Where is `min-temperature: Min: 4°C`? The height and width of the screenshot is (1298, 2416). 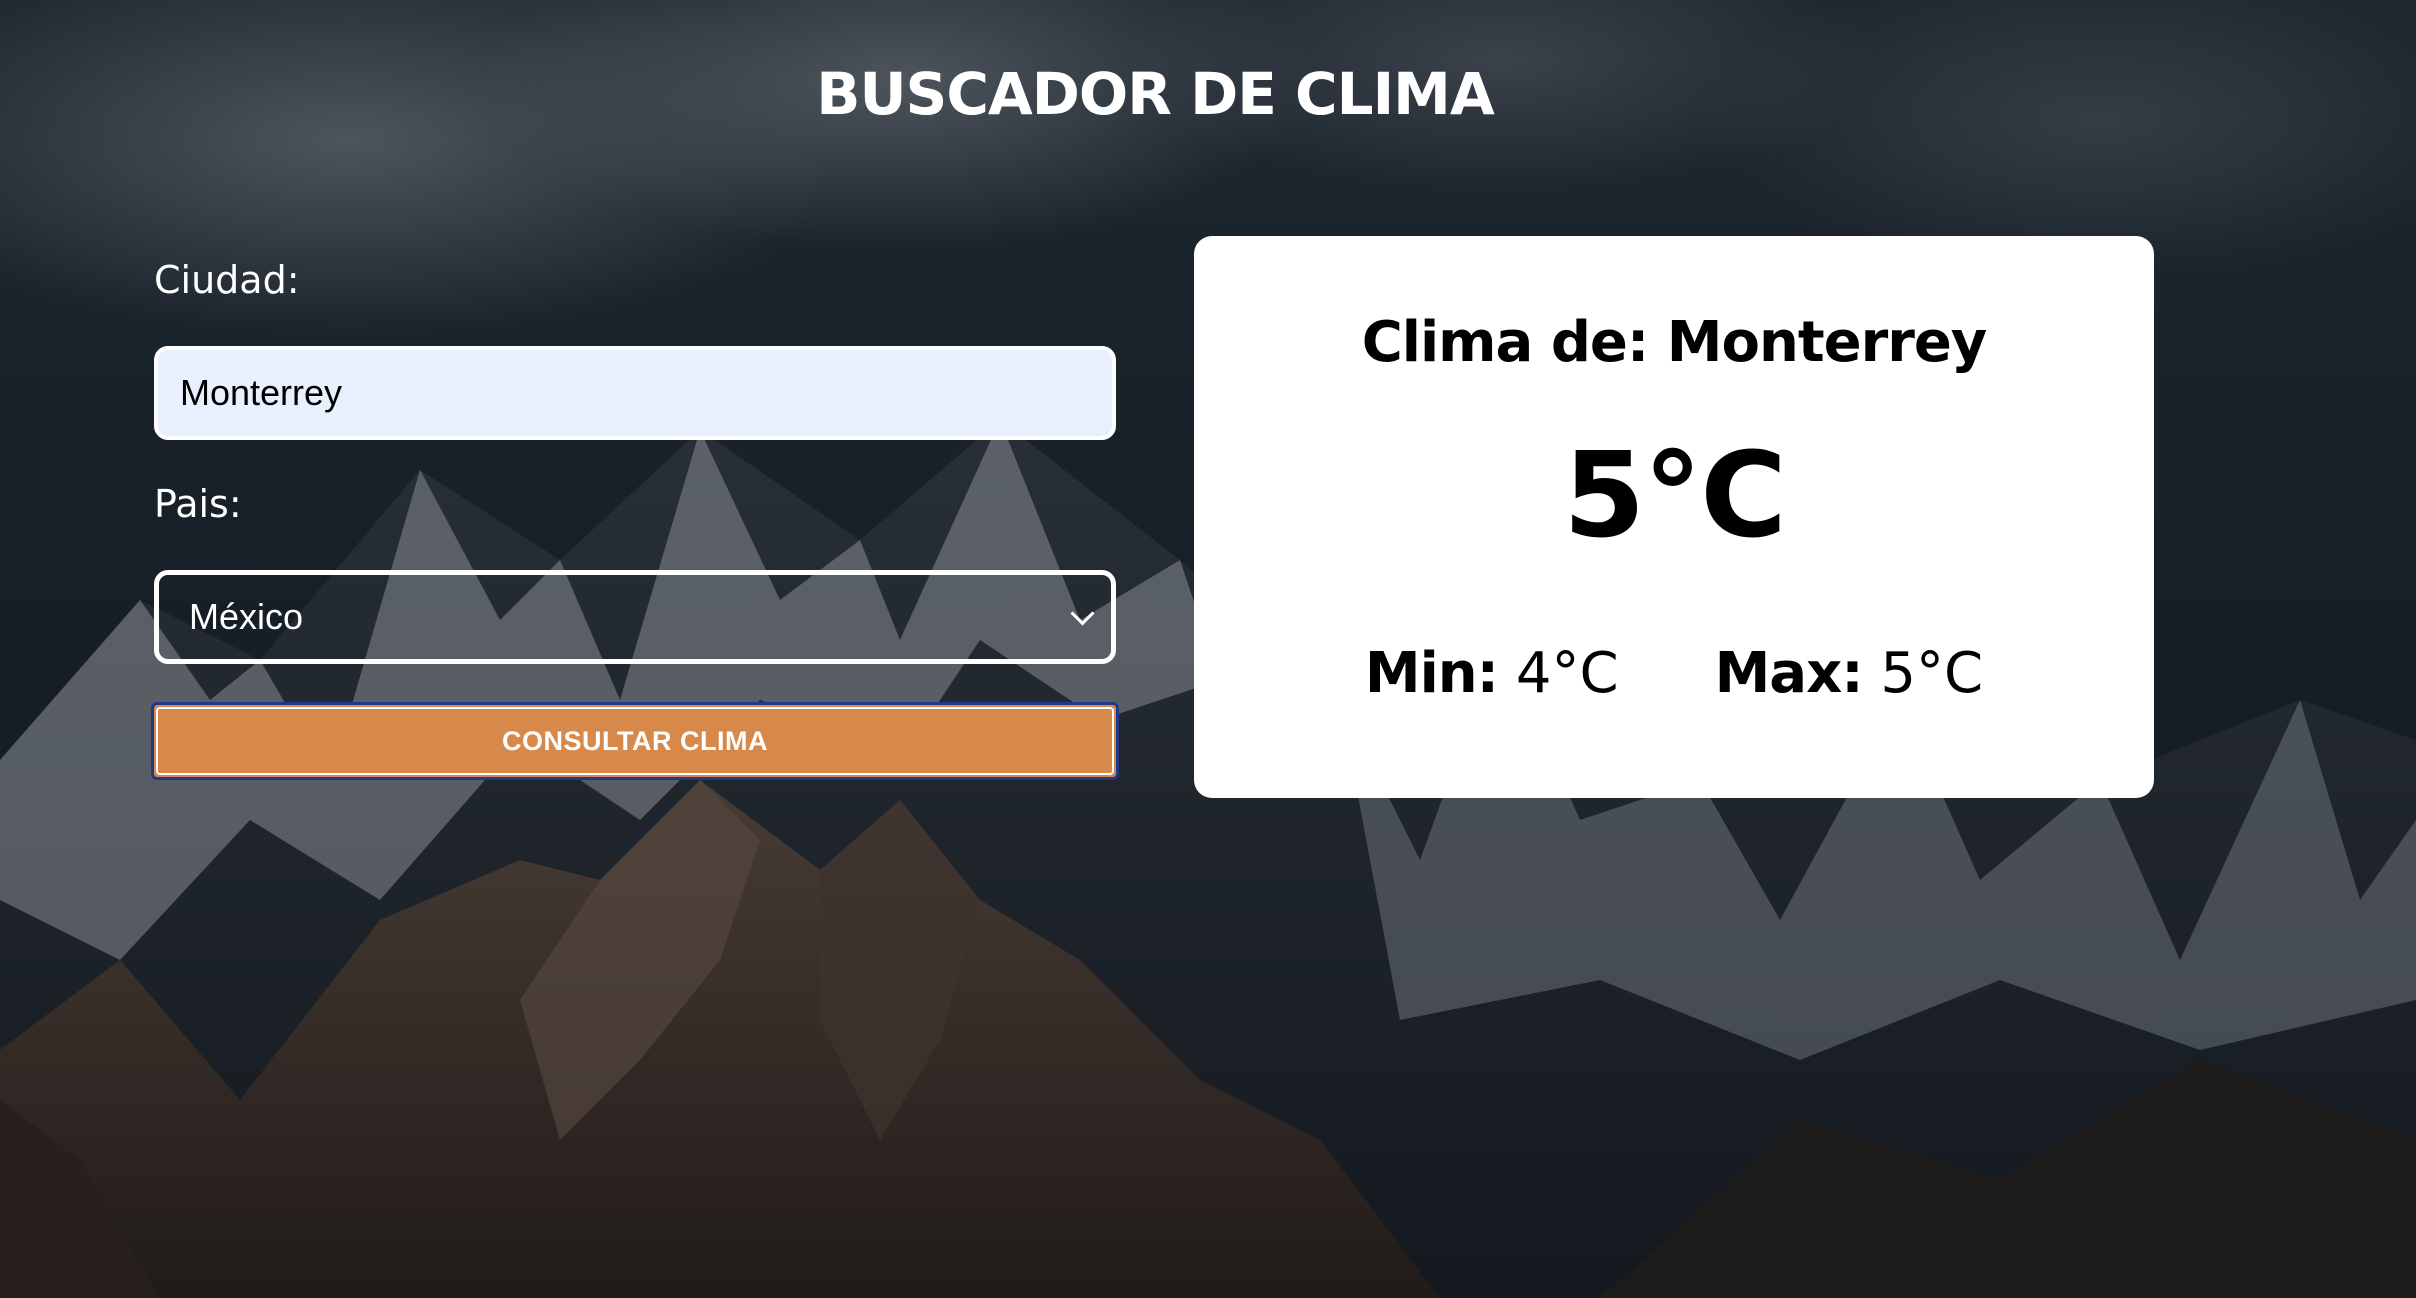 min-temperature: Min: 4°C is located at coordinates (1492, 674).